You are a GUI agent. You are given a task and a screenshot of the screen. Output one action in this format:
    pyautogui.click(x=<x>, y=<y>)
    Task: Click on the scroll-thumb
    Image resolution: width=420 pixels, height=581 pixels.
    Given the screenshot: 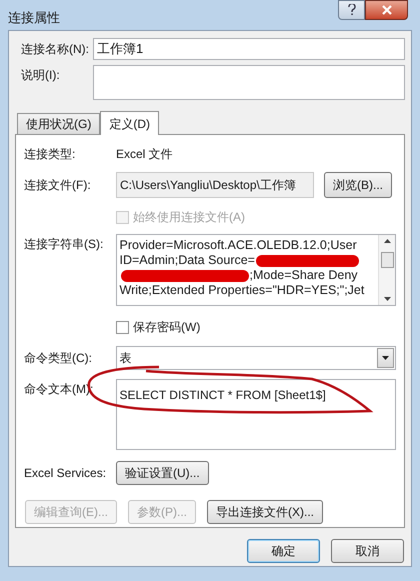 What is the action you would take?
    pyautogui.click(x=387, y=260)
    